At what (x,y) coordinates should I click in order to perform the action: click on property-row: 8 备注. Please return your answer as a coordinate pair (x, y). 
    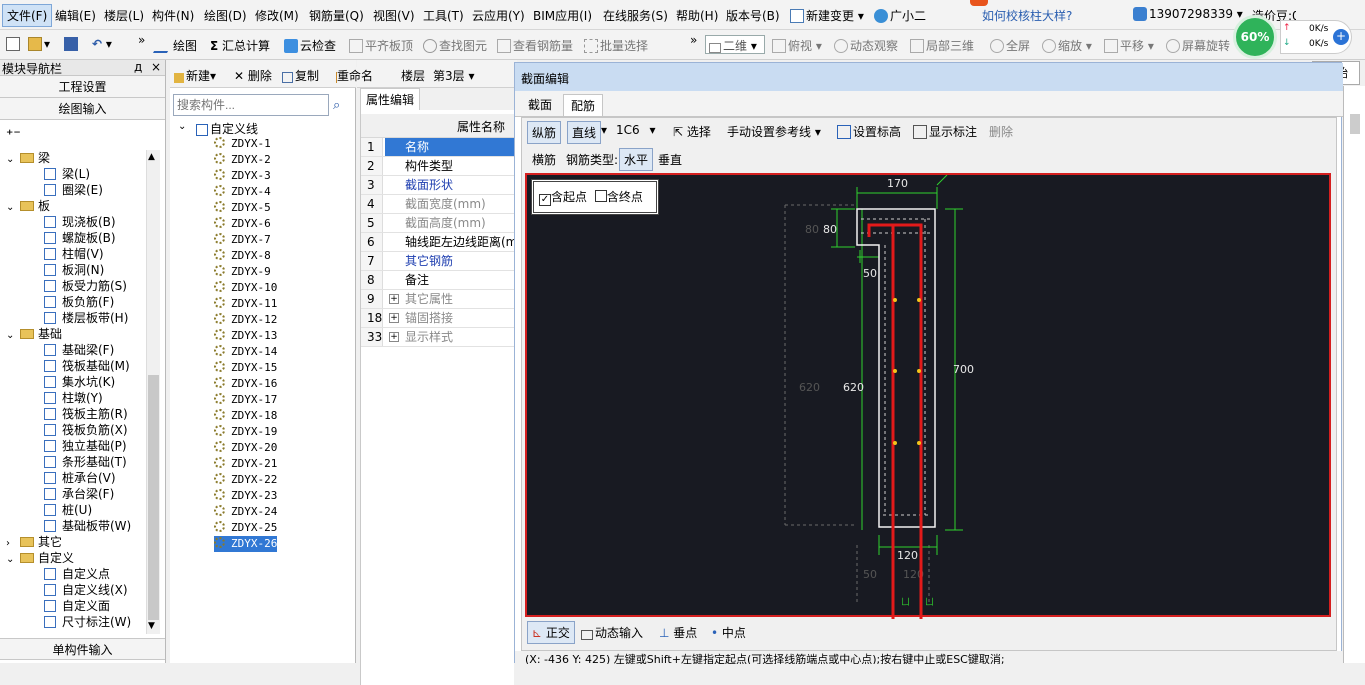
    Looking at the image, I should click on (438, 280).